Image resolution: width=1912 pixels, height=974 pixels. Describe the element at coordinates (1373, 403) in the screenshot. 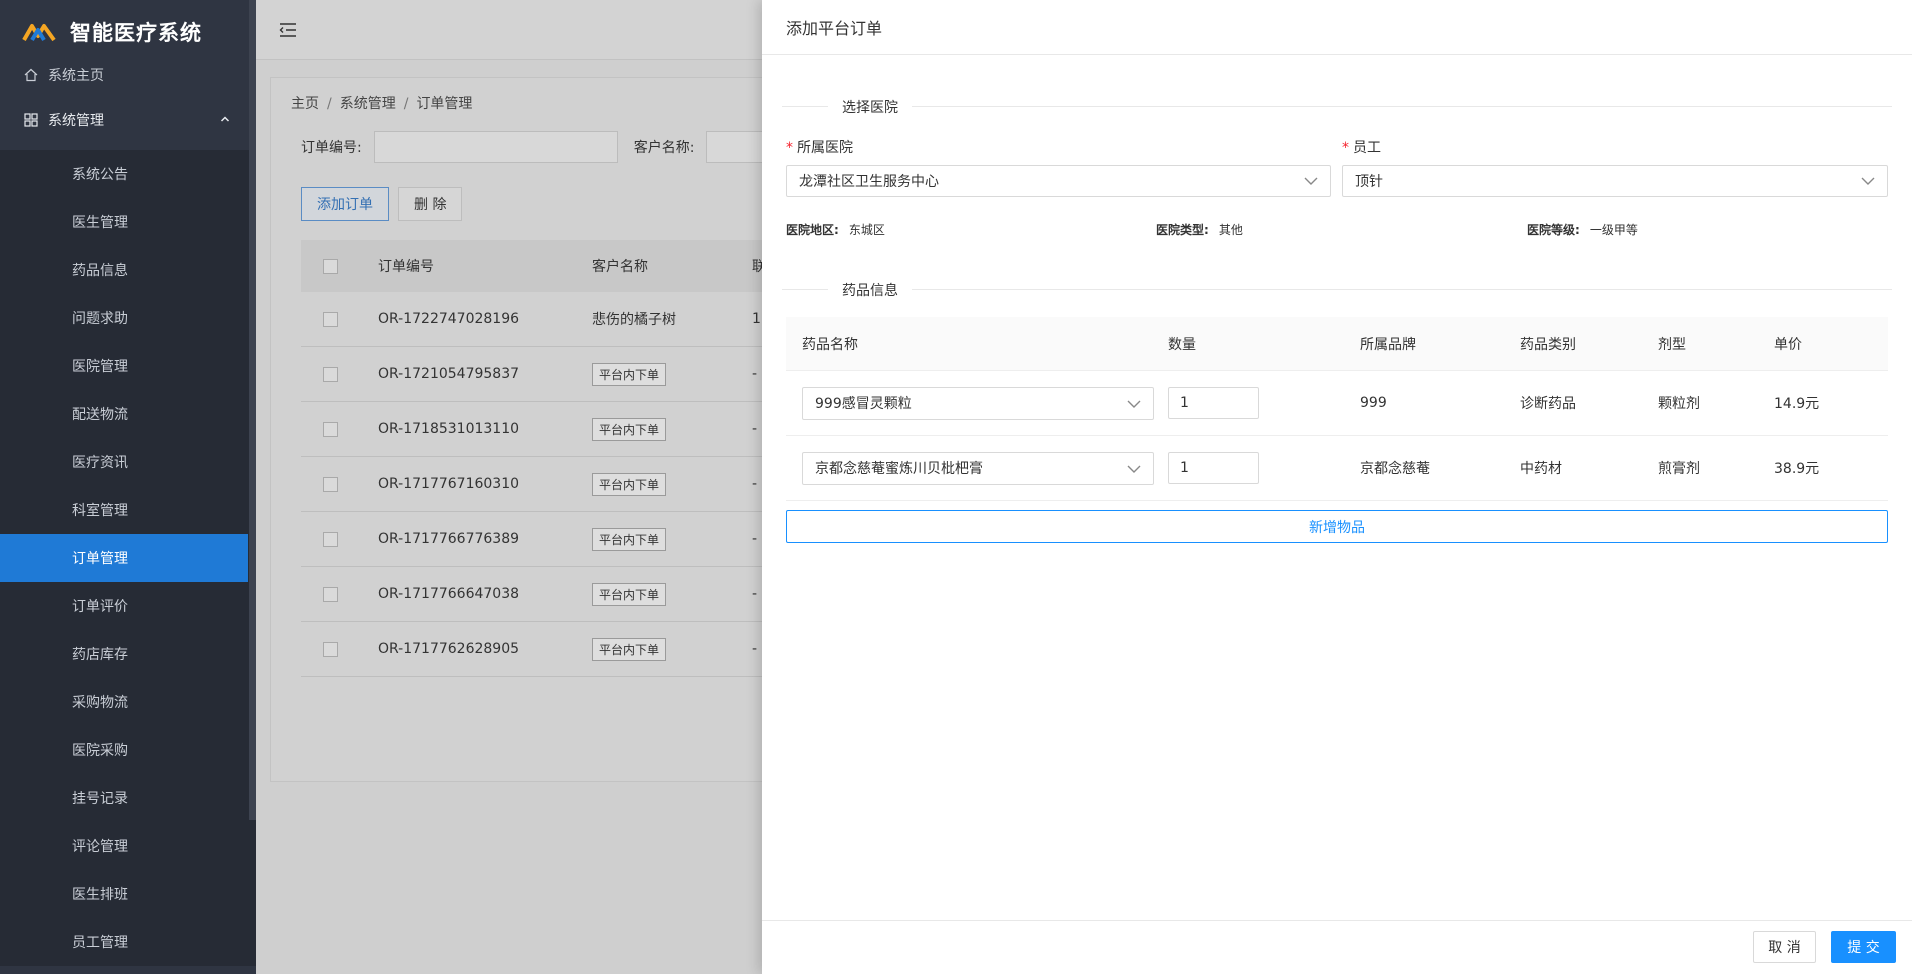

I see `medicine-brand: 999` at that location.